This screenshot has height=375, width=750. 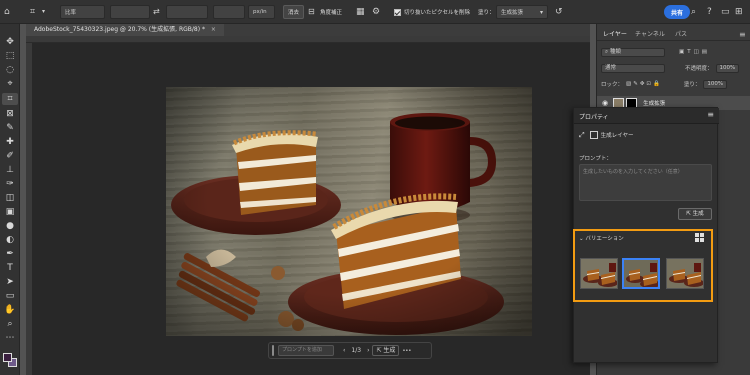 What do you see at coordinates (10, 310) in the screenshot?
I see `hand-tool-icon: ✋` at bounding box center [10, 310].